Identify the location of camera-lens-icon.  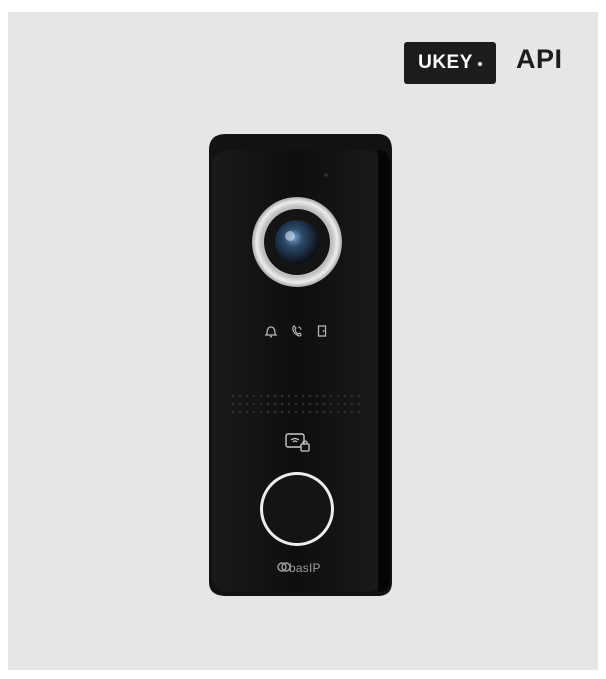
(297, 242).